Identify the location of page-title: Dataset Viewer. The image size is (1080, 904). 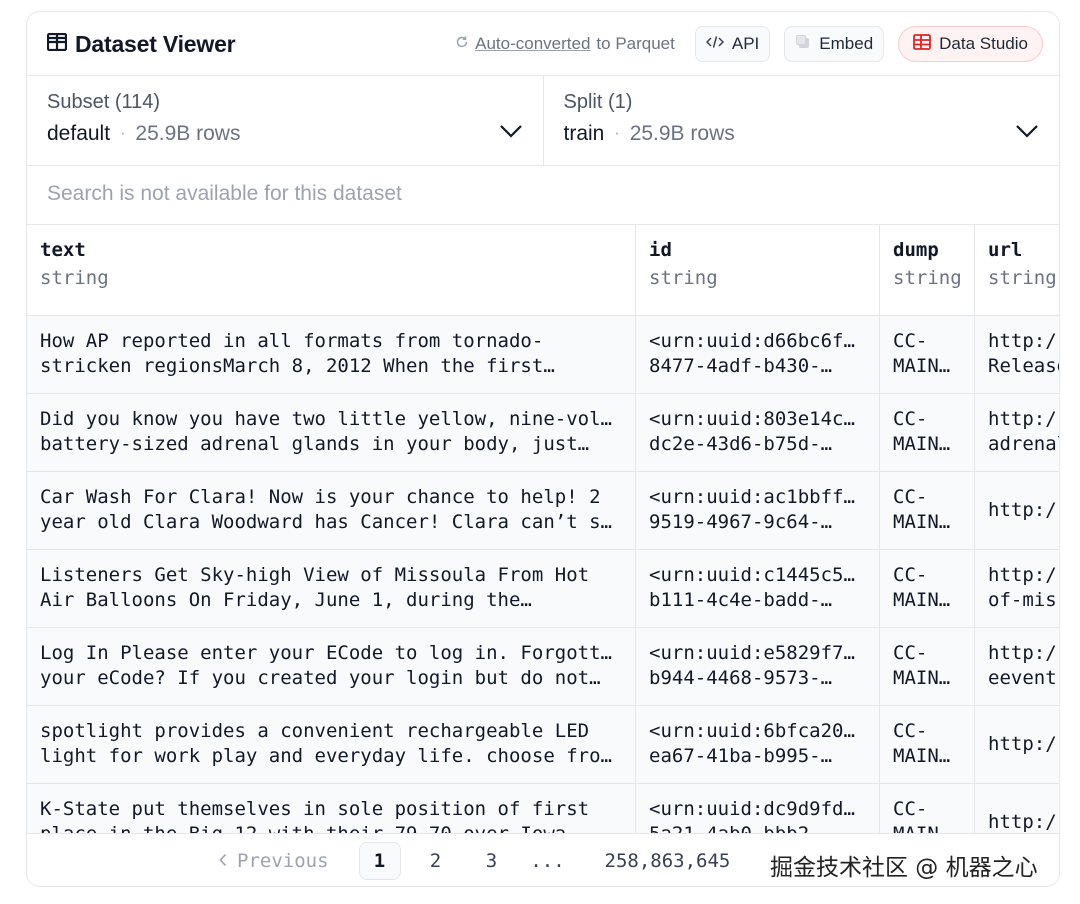
(155, 44).